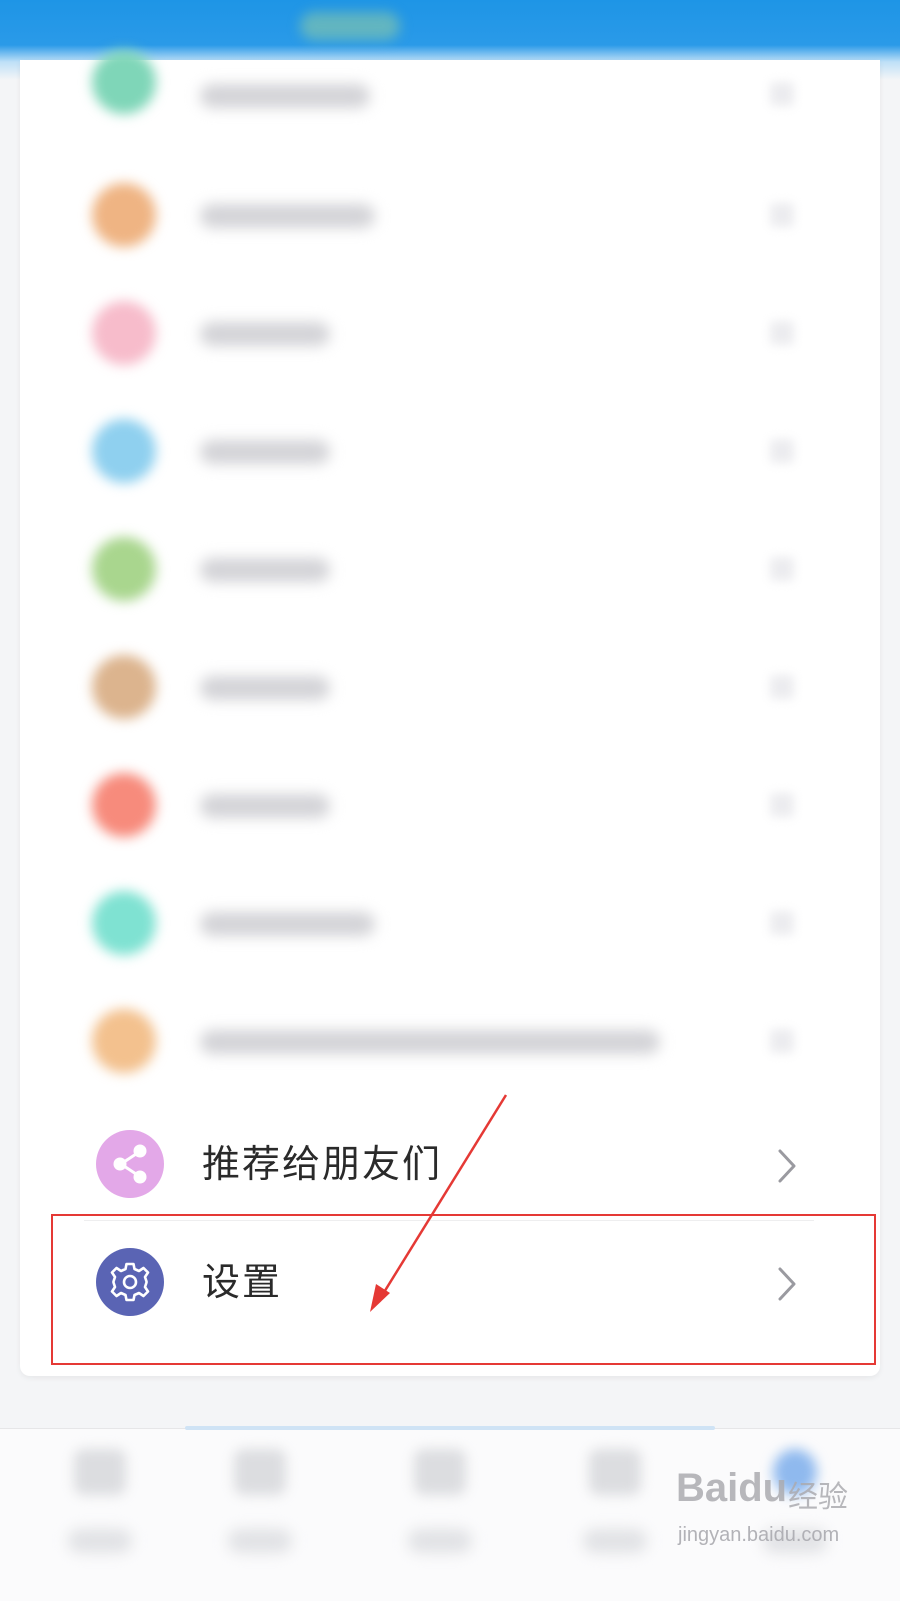  I want to click on share-icon, so click(130, 1164).